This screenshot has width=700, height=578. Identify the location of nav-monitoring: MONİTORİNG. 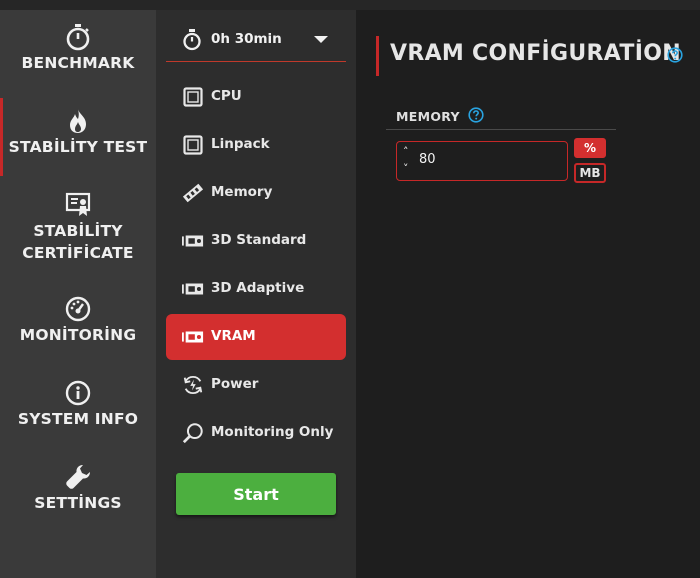
(78, 320).